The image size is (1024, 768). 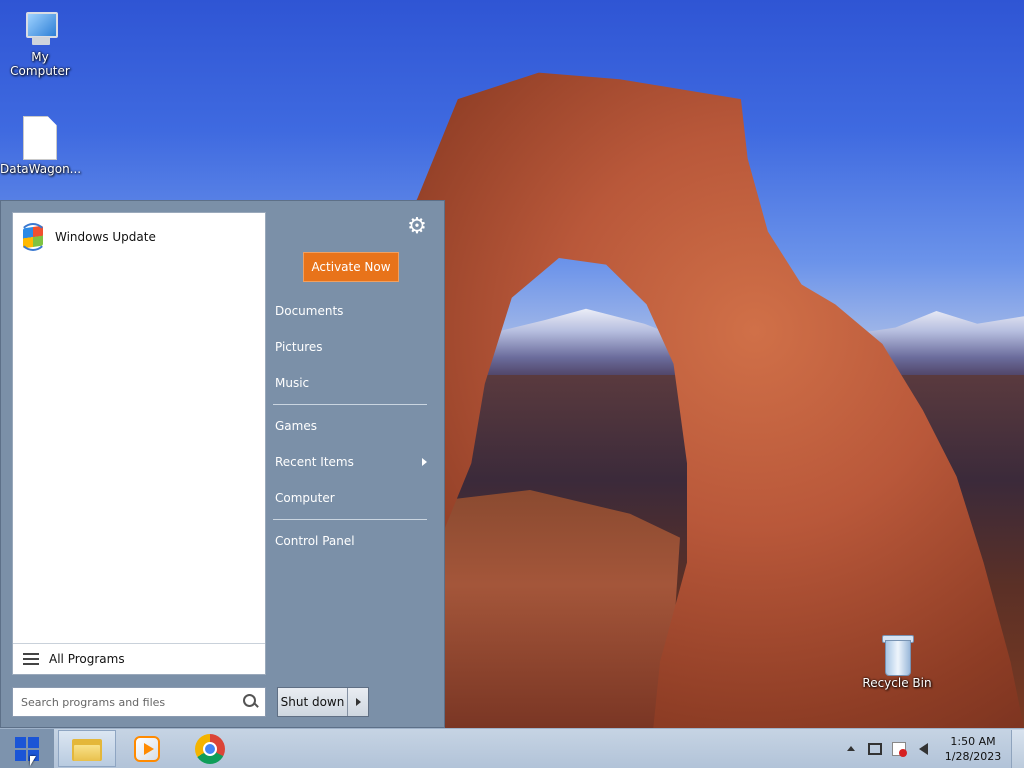 I want to click on media-player-icon, so click(x=147, y=748).